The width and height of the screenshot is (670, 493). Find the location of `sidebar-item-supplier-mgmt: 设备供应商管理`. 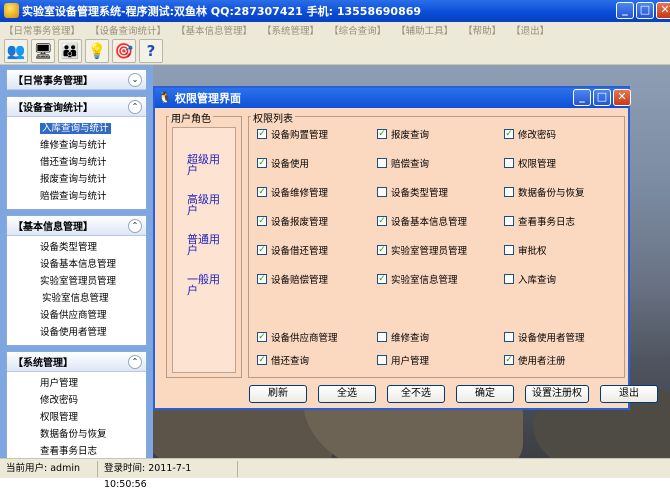

sidebar-item-supplier-mgmt: 设备供应商管理 is located at coordinates (76, 315).